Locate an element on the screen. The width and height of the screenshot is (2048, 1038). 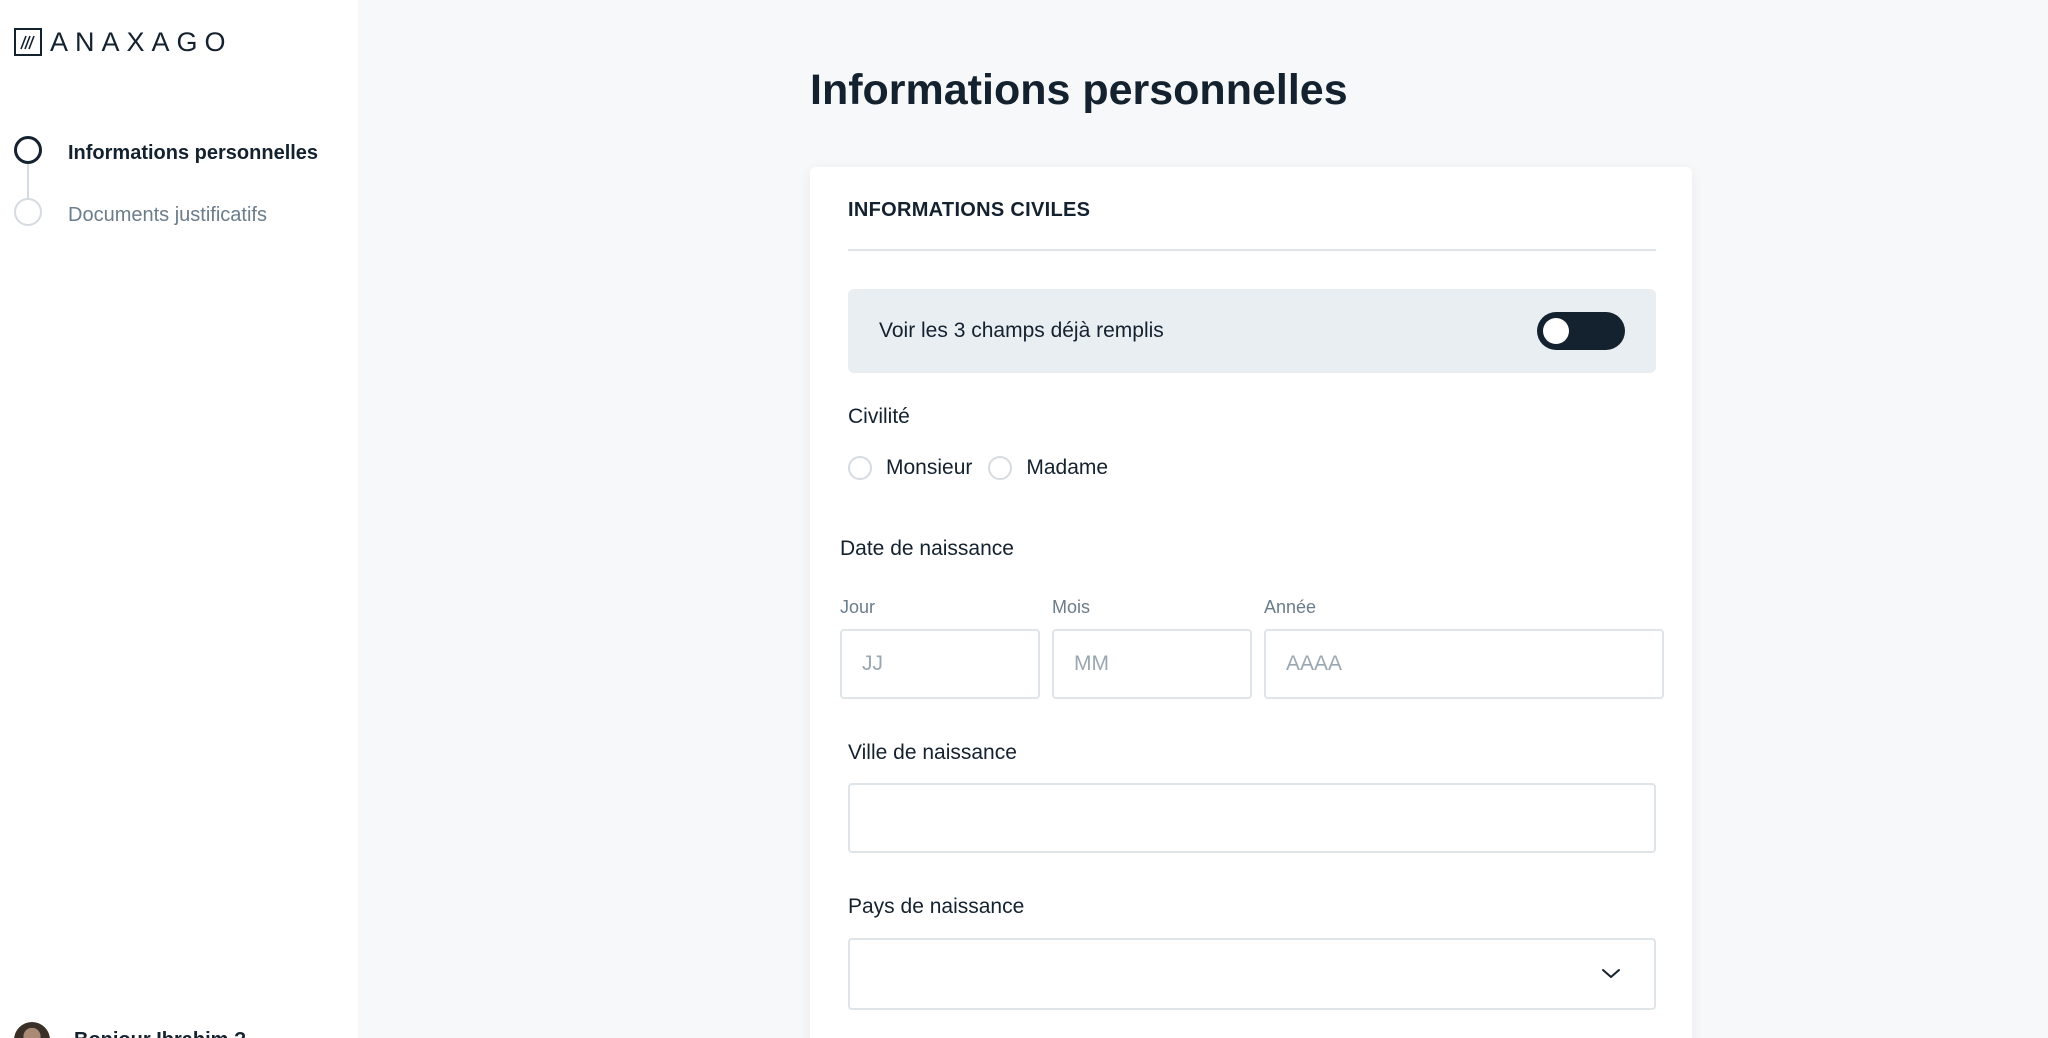
avatar is located at coordinates (32, 1030).